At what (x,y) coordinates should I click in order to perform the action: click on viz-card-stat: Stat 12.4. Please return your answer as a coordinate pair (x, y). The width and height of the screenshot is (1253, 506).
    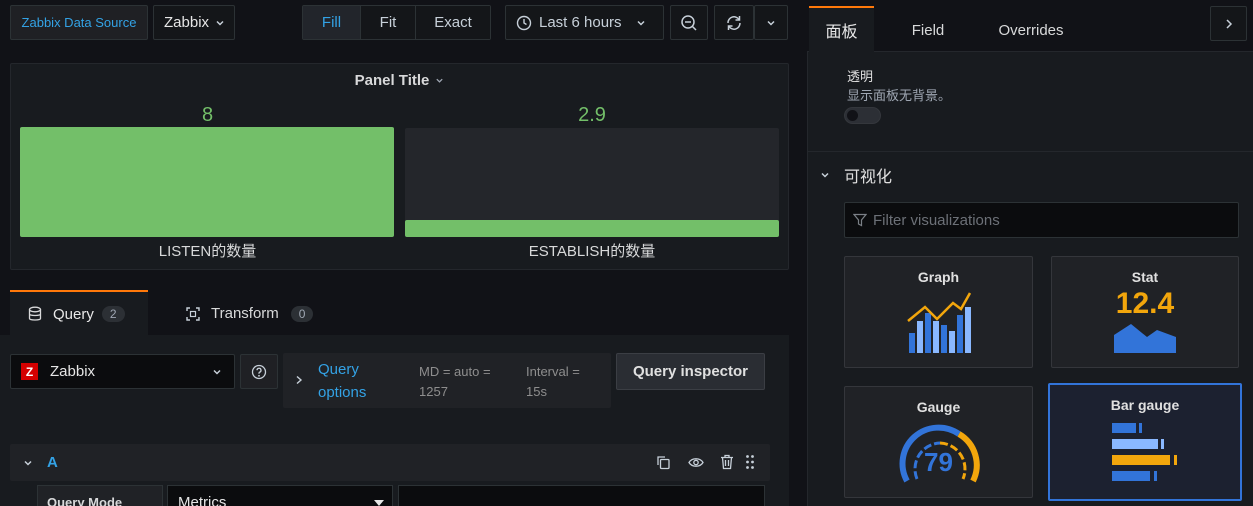
    Looking at the image, I should click on (1145, 312).